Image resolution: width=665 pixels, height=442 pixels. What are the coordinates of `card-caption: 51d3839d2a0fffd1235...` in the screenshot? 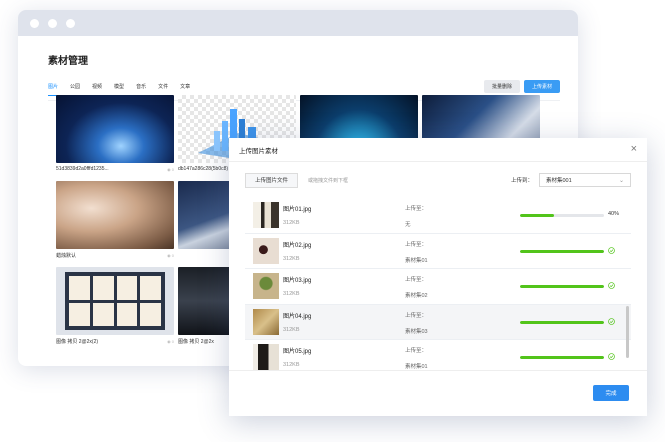 It's located at (82, 169).